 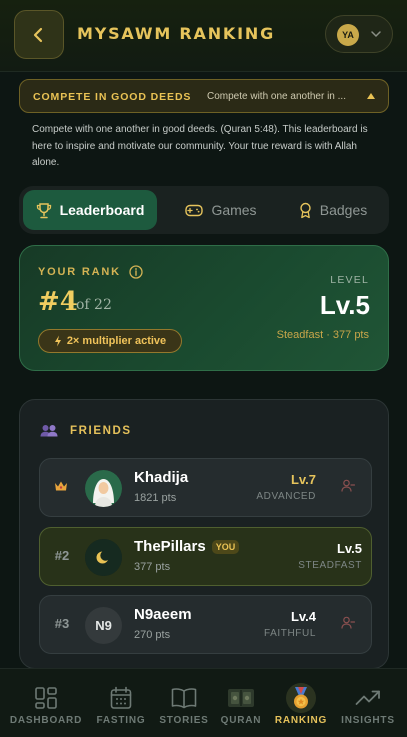 I want to click on avatar-initials: N9, so click(x=103, y=625).